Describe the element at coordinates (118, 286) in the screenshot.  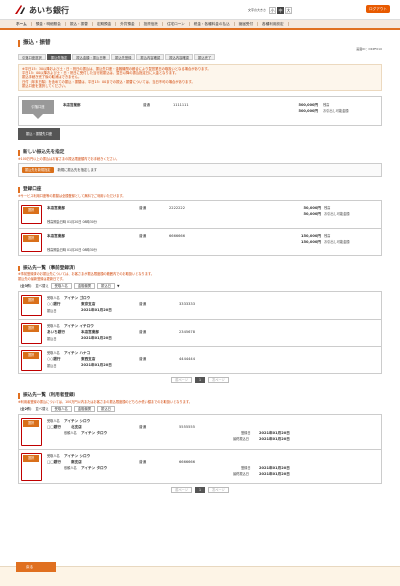
I see `sort-desc-icon: ▼` at that location.